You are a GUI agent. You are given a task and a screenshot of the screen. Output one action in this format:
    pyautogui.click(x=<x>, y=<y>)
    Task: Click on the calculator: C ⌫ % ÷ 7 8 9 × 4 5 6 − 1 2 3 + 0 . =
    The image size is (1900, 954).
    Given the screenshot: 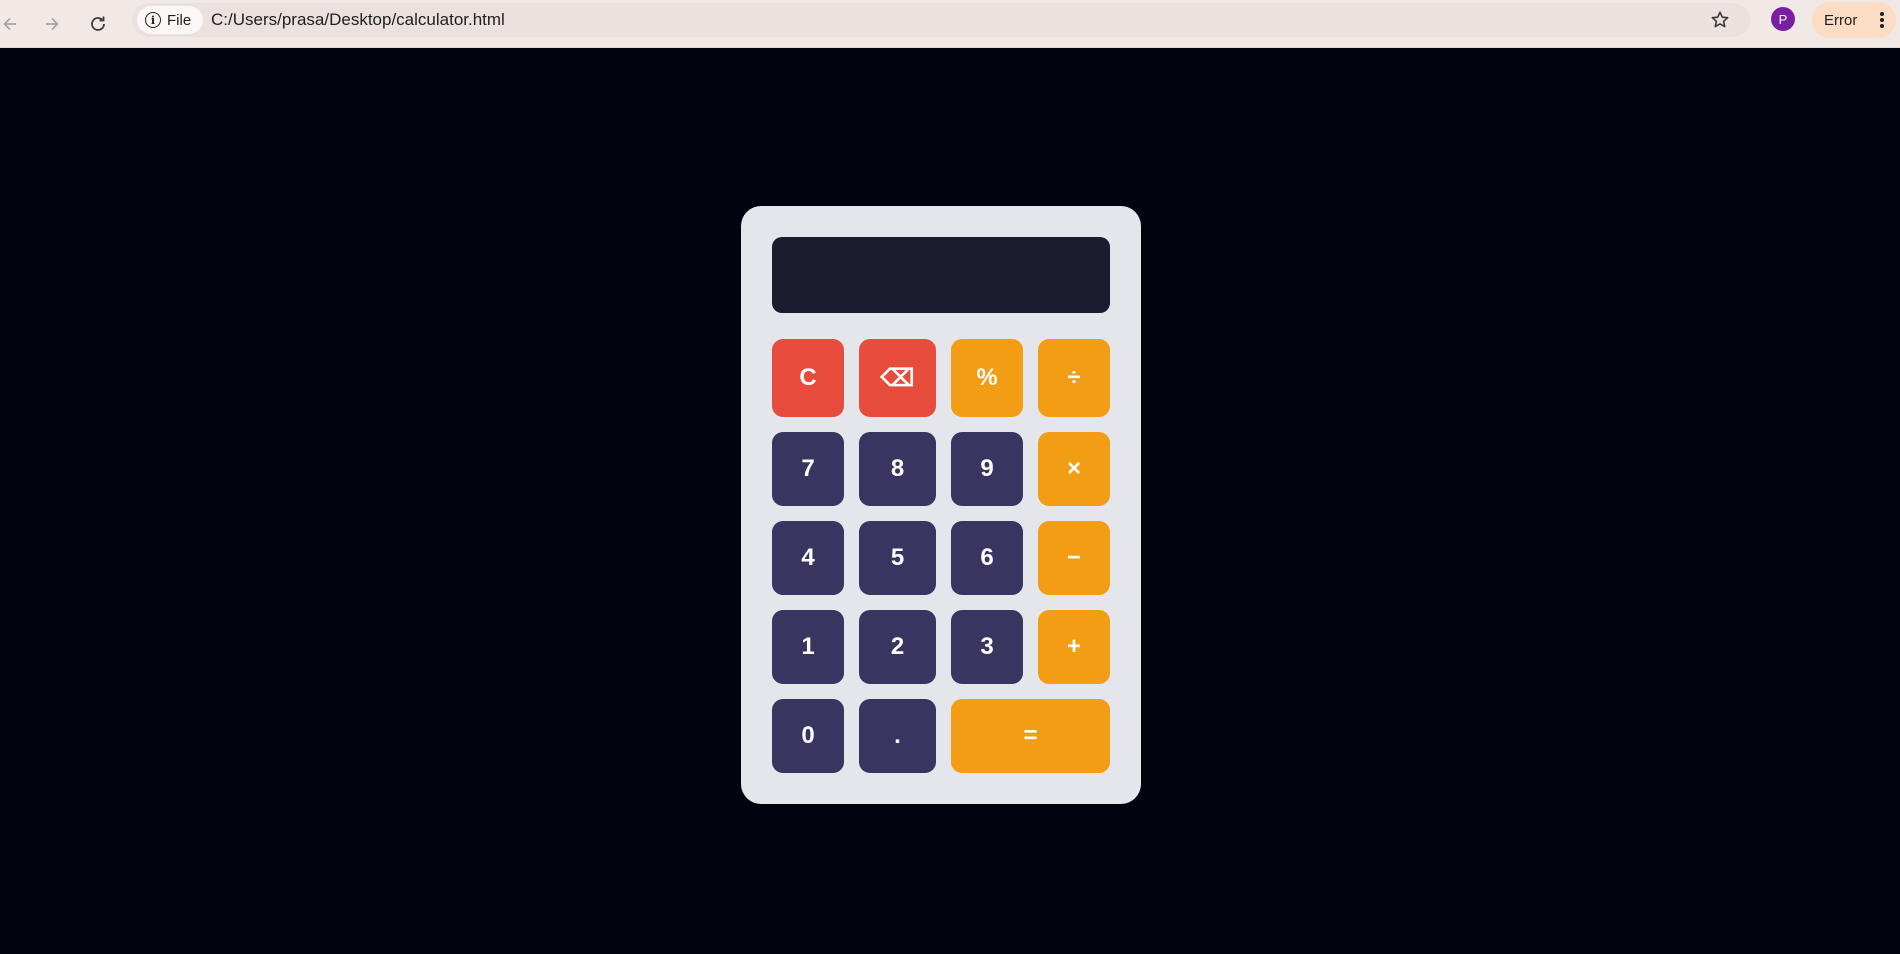 What is the action you would take?
    pyautogui.click(x=941, y=505)
    